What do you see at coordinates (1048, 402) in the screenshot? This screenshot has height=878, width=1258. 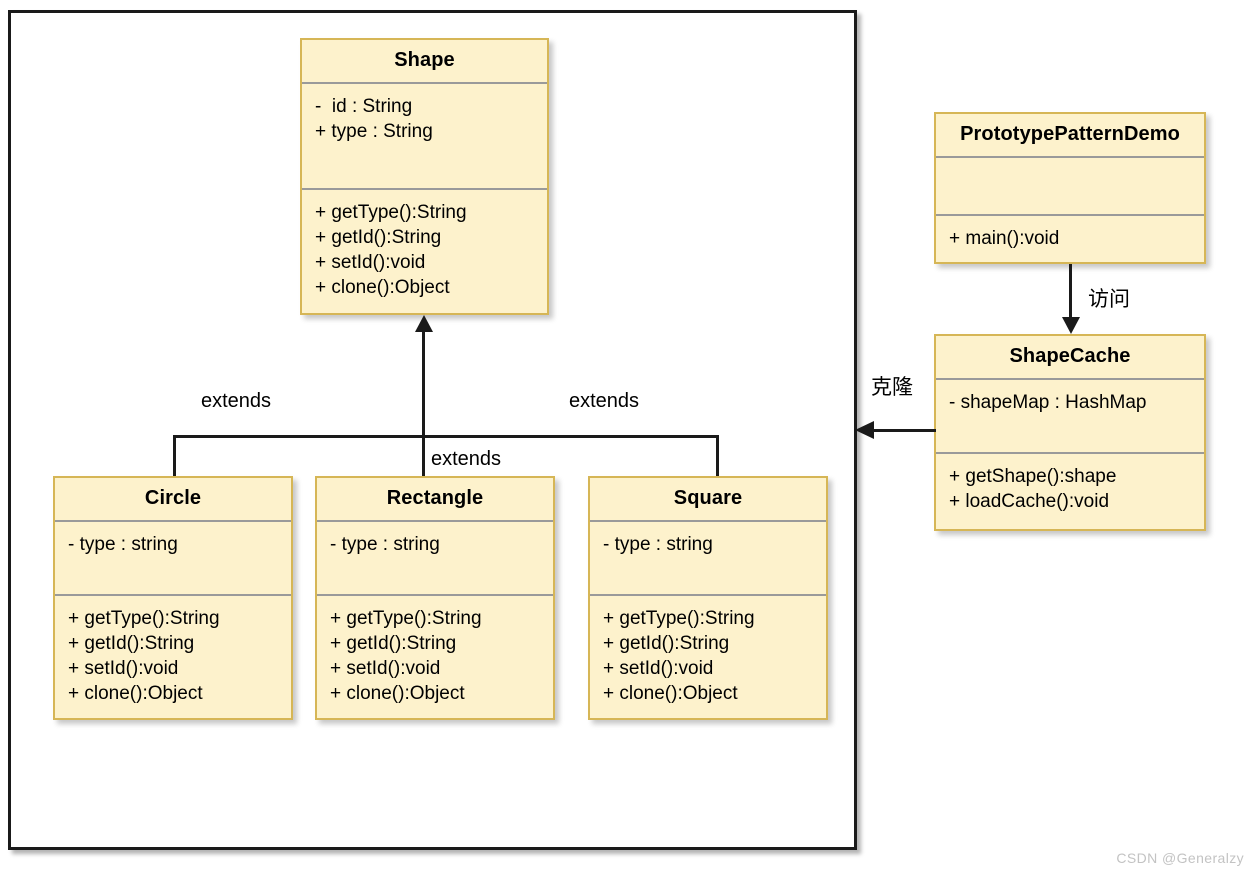 I see `attribute-row: - shapeMap : HashMap` at bounding box center [1048, 402].